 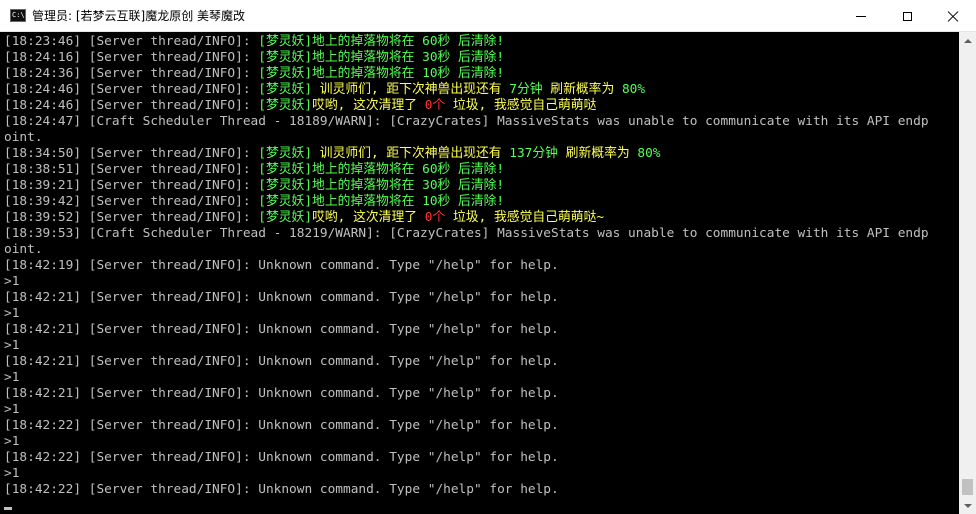 What do you see at coordinates (131, 57) in the screenshot?
I see `console-text: [18:24:16] [Server thread/INFO]:` at bounding box center [131, 57].